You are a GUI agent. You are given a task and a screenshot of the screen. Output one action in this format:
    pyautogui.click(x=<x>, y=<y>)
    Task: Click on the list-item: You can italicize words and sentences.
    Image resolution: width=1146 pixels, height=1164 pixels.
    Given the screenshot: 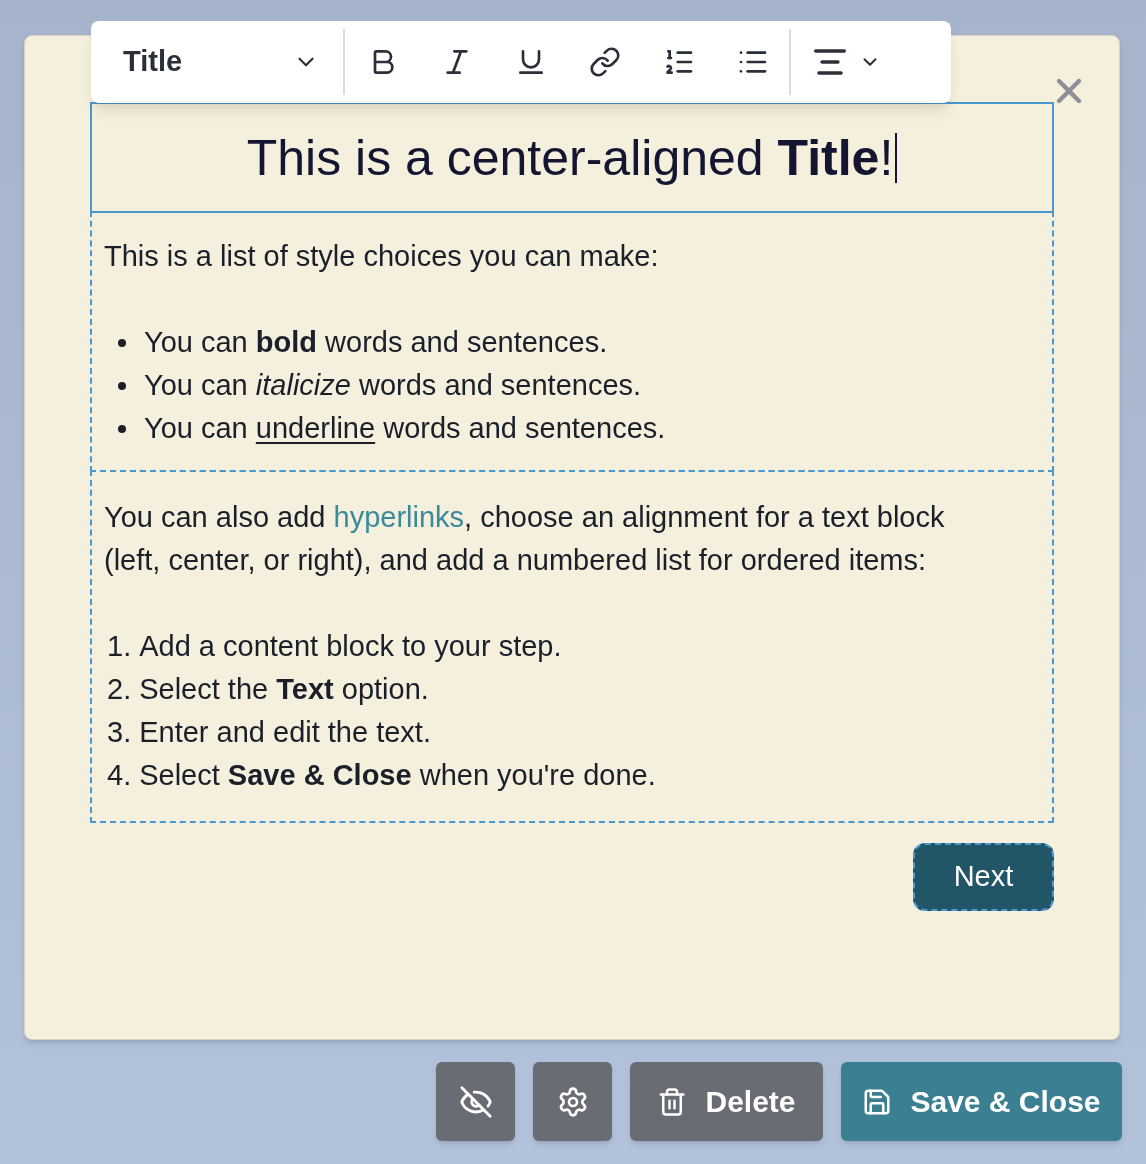 What is the action you would take?
    pyautogui.click(x=393, y=385)
    